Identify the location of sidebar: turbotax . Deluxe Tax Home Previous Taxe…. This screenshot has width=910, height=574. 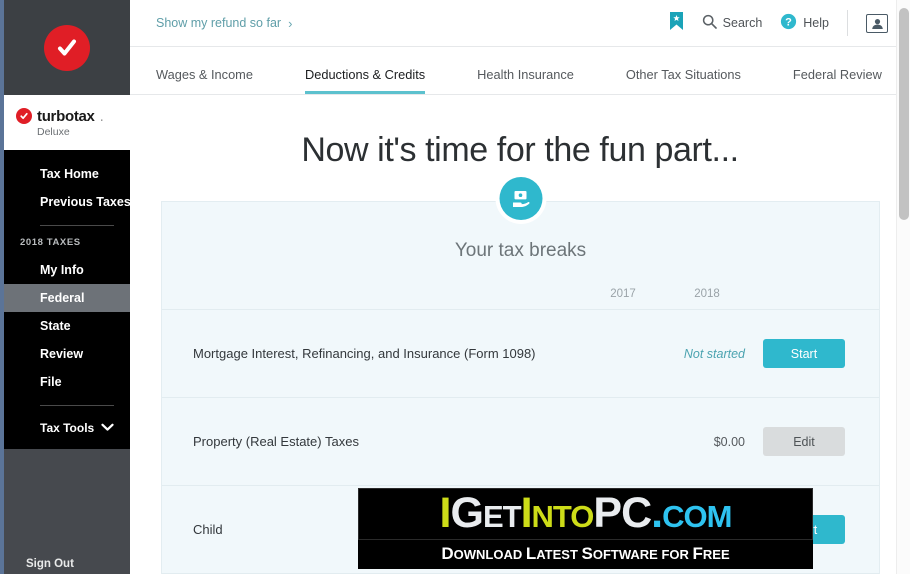
(67, 287).